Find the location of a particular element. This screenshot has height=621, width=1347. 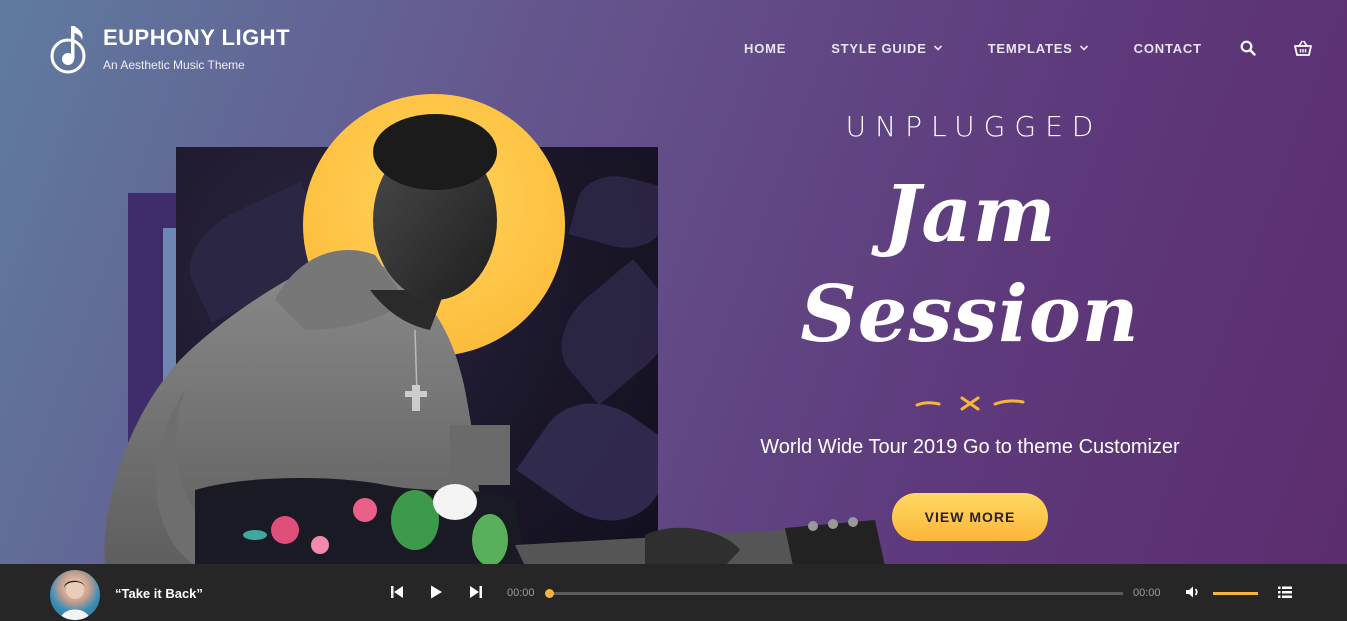

nav-item-label: CONTACT is located at coordinates (1167, 48).